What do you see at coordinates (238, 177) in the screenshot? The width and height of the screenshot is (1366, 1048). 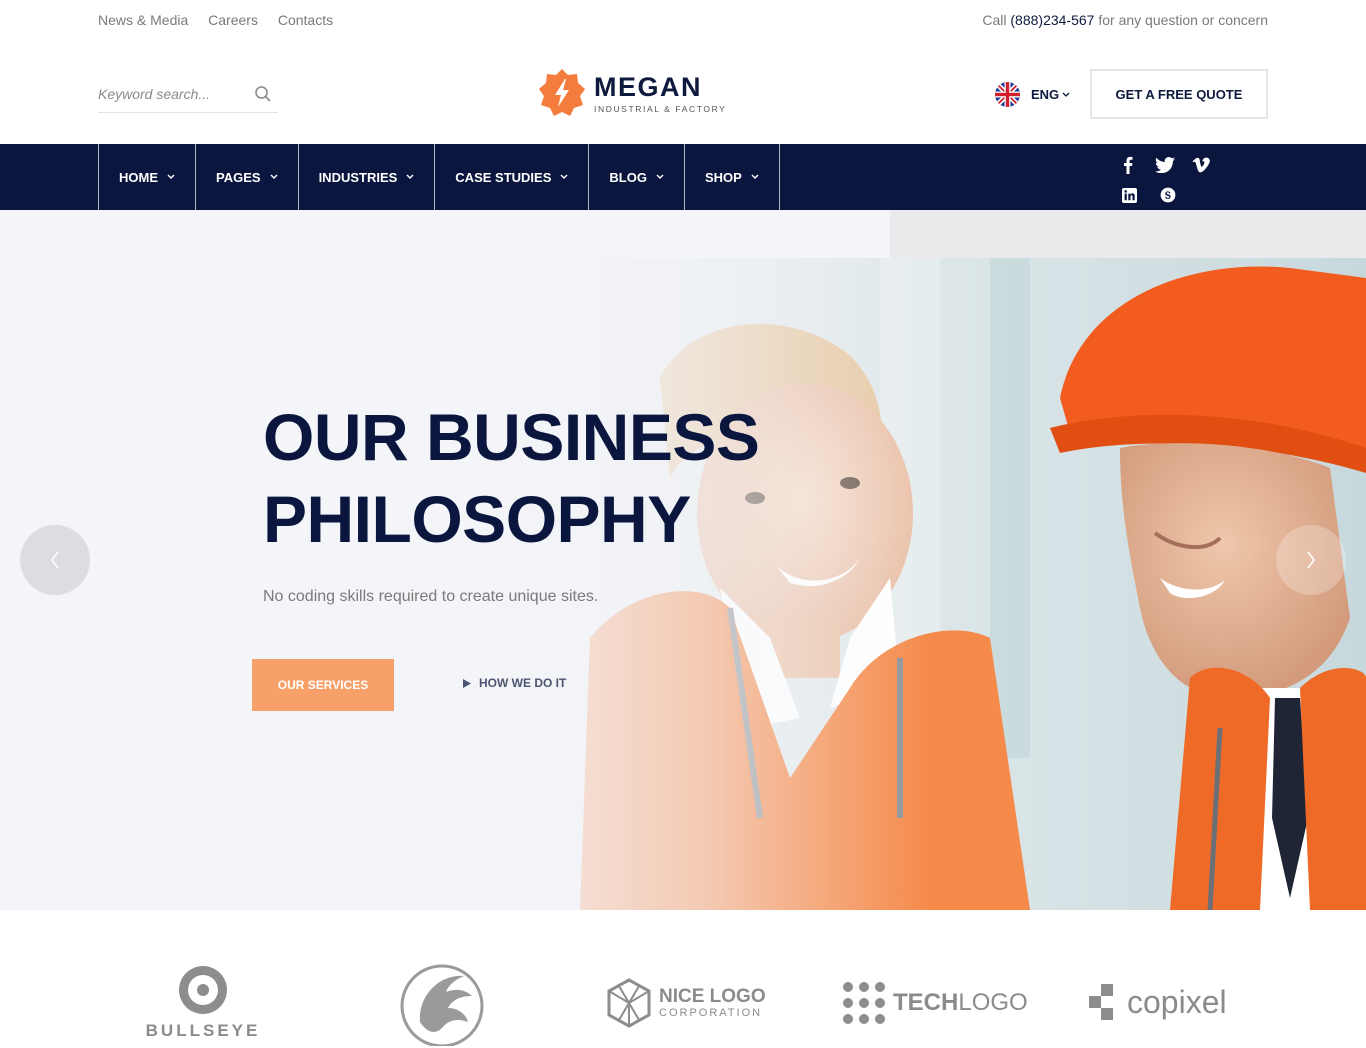 I see `nav-item-label: PAGES` at bounding box center [238, 177].